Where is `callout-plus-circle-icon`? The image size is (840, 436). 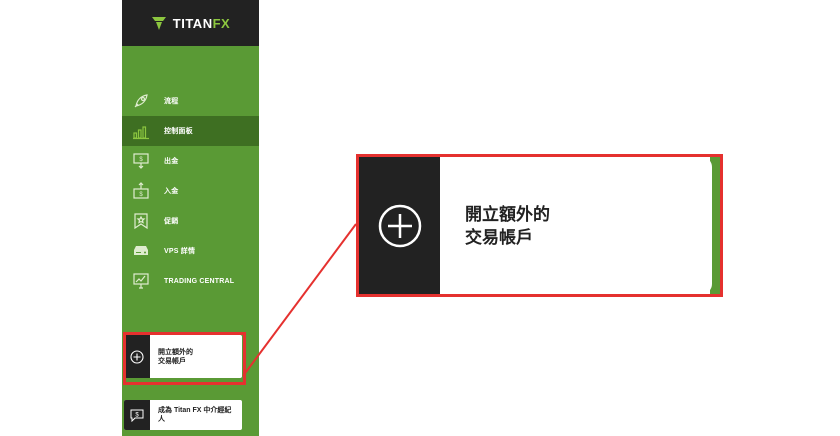
callout-plus-circle-icon is located at coordinates (399, 225).